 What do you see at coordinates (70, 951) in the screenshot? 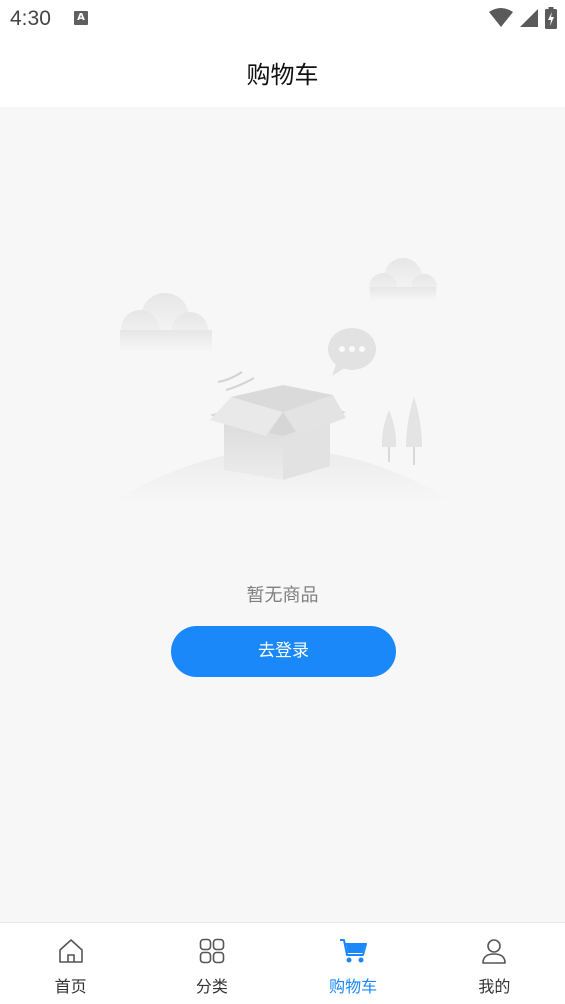
I see `home-icon` at bounding box center [70, 951].